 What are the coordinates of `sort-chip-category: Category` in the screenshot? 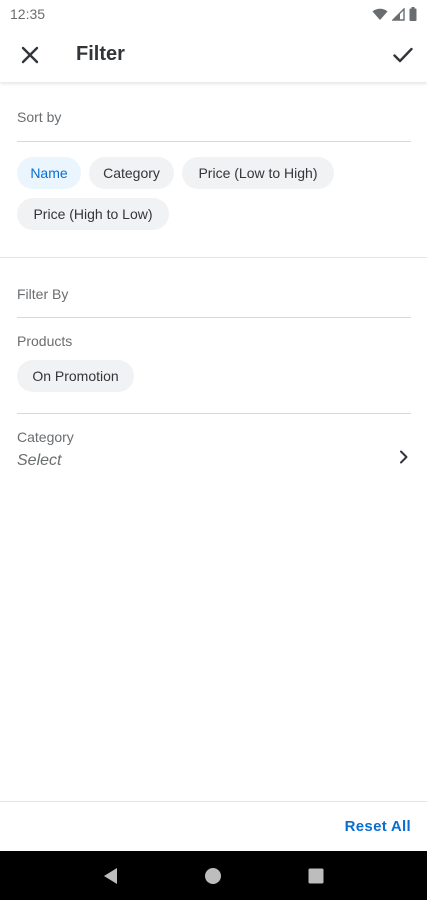 It's located at (131, 173).